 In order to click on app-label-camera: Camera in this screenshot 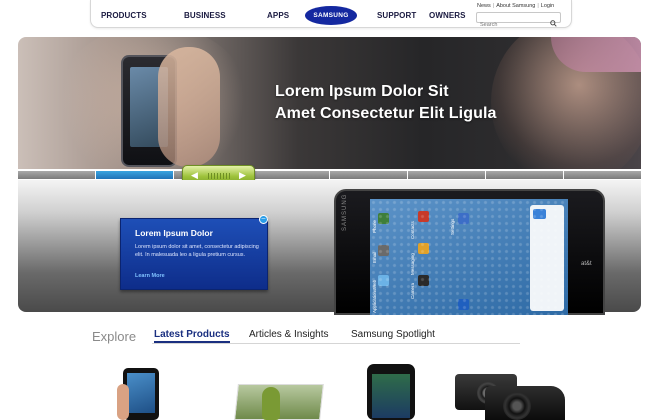, I will do `click(412, 290)`.